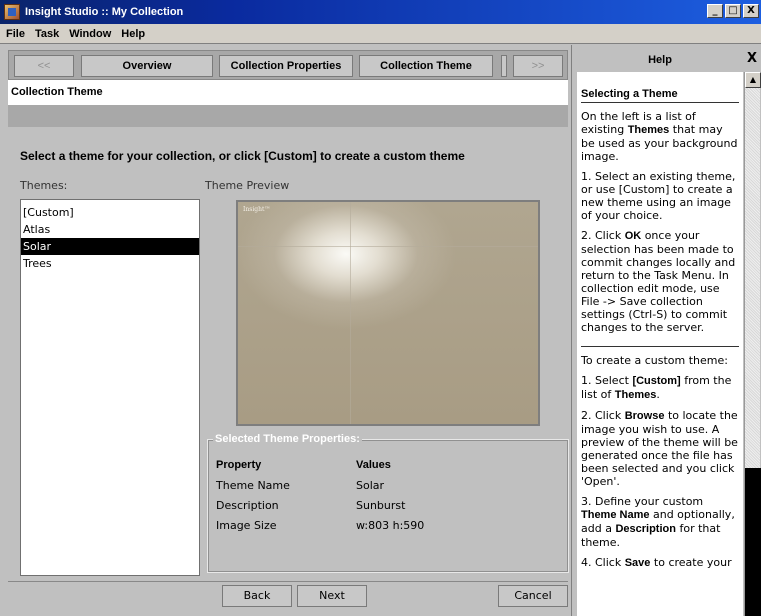 This screenshot has height=616, width=761. What do you see at coordinates (134, 34) in the screenshot?
I see `menu-help: Help` at bounding box center [134, 34].